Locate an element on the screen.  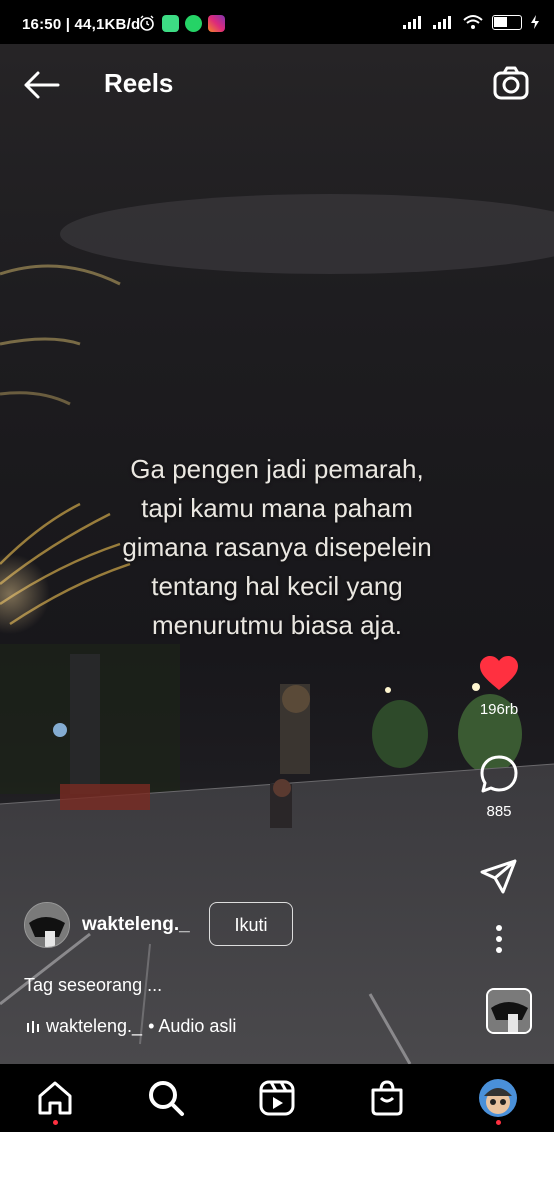
nav-profile is located at coordinates (498, 1101).